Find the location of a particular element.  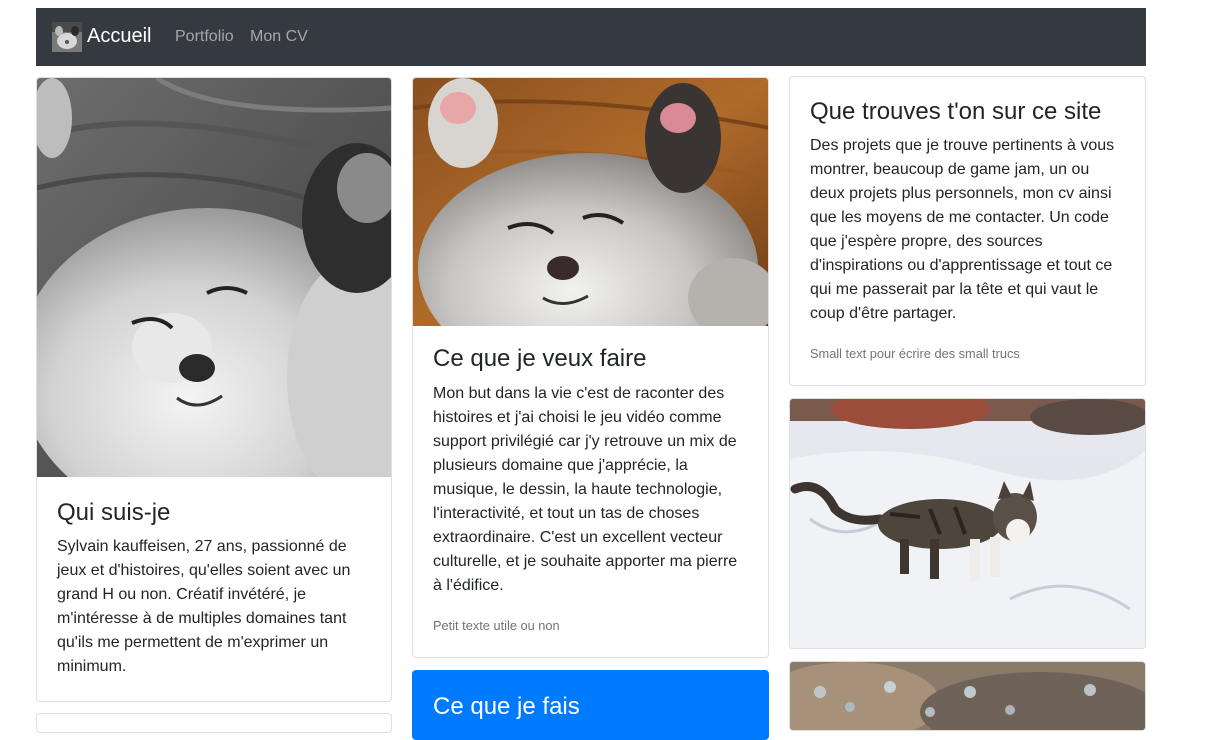

navbar: Accueil Portfolio Mon CV is located at coordinates (591, 37).